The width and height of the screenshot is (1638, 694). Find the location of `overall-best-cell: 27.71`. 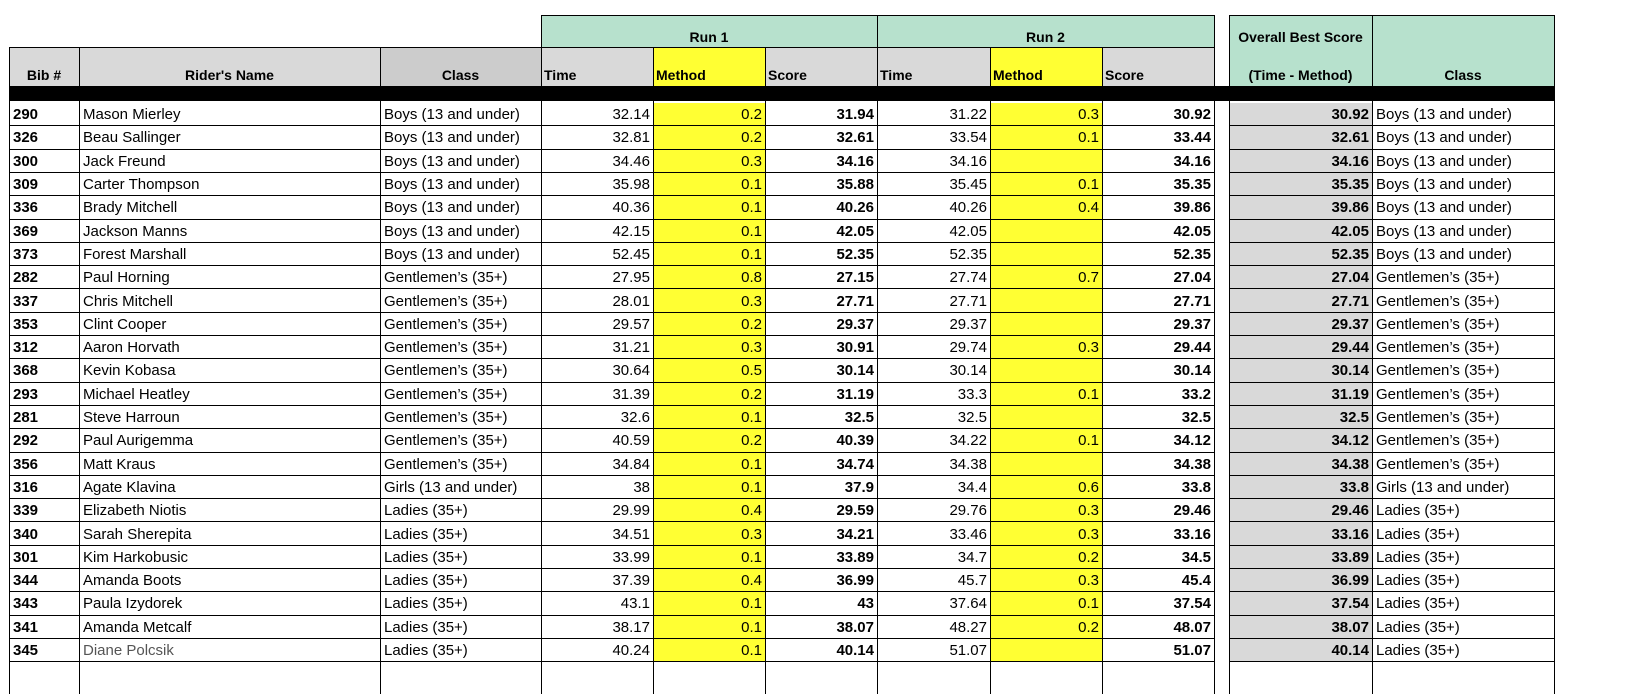

overall-best-cell: 27.71 is located at coordinates (1300, 301).